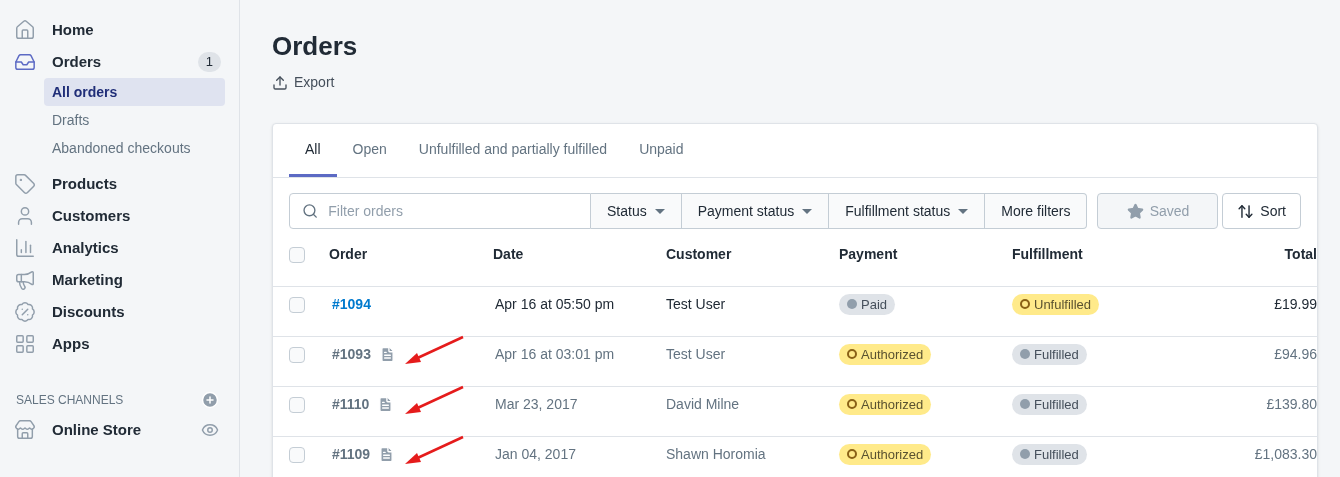 Image resolution: width=1340 pixels, height=477 pixels. What do you see at coordinates (795, 312) in the screenshot?
I see `order-row: #1094 Apr 16 at 05:50 pm Test User Paid Unfulfilled £19.99` at bounding box center [795, 312].